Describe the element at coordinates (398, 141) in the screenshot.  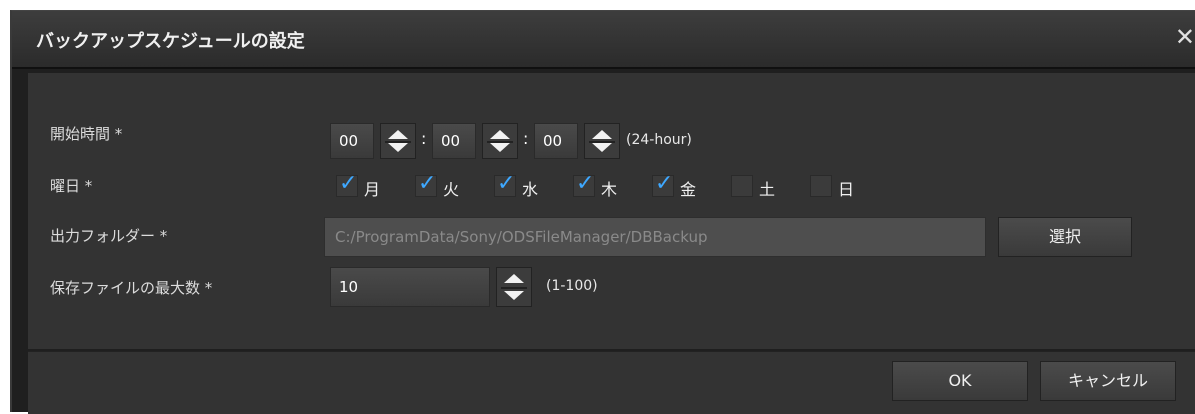
I see `hour-spinner` at that location.